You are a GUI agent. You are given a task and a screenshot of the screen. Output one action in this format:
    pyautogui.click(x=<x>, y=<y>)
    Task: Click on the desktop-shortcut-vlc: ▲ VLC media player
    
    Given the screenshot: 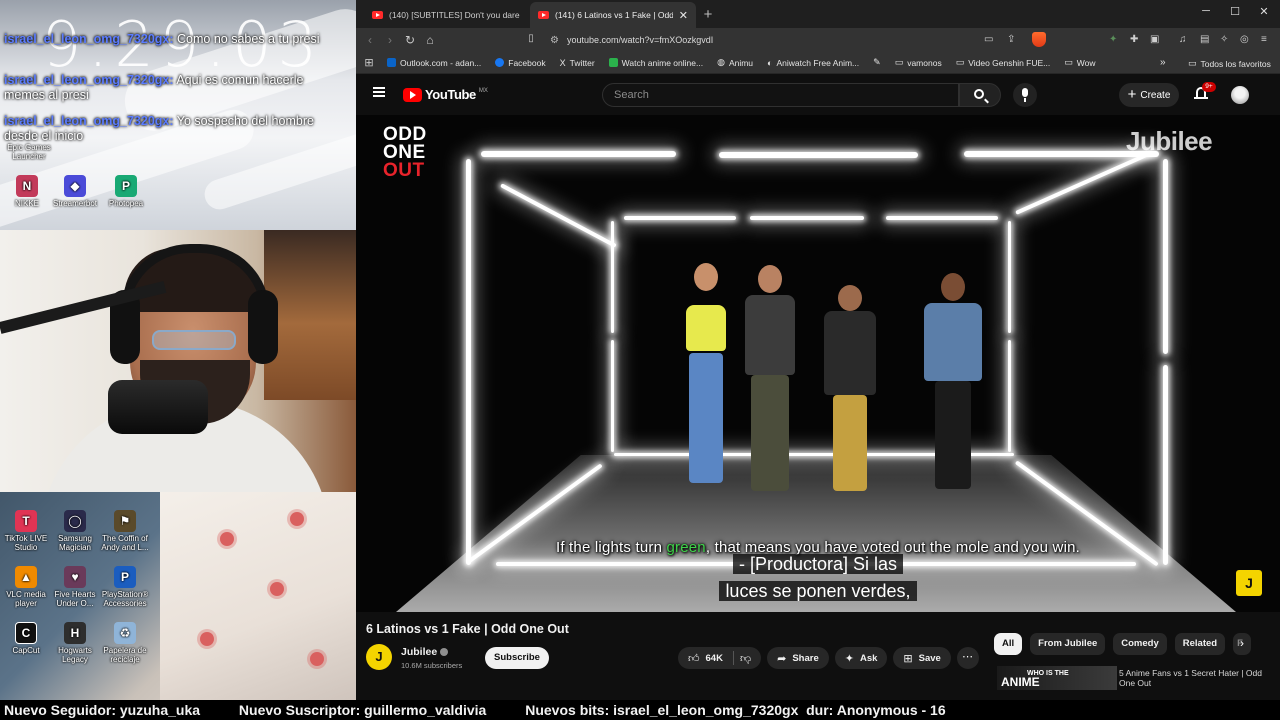 What is the action you would take?
    pyautogui.click(x=26, y=587)
    